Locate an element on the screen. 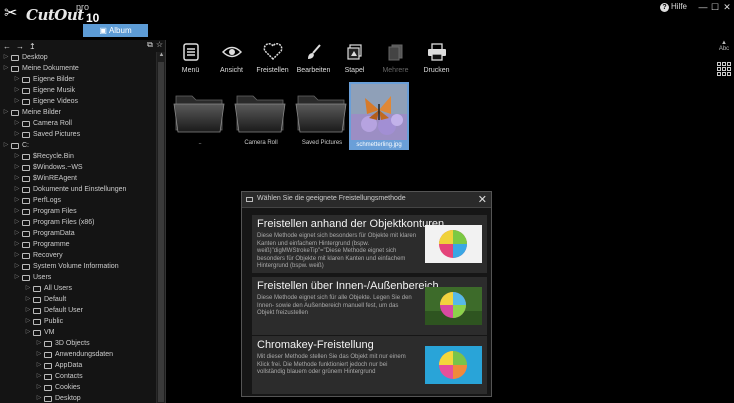 This screenshot has width=734, height=403. help-icon: ? is located at coordinates (664, 7).